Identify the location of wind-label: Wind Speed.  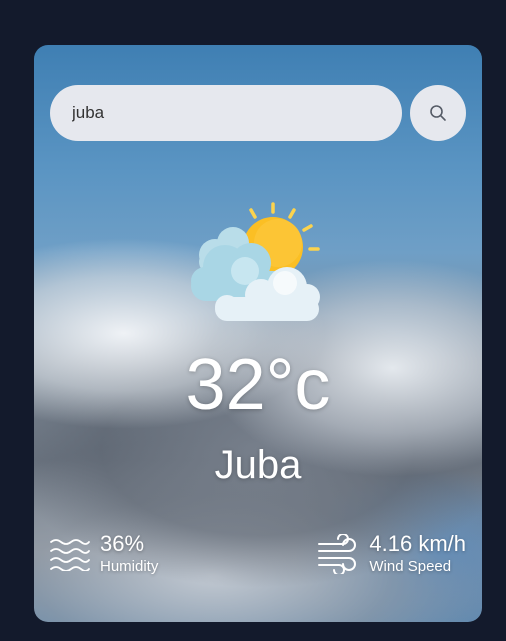
(410, 566).